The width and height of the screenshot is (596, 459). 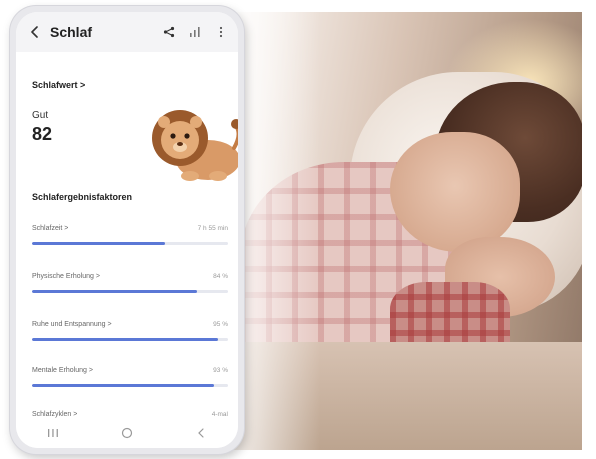 I want to click on factor-label: Schlafzyklen >, so click(x=55, y=414).